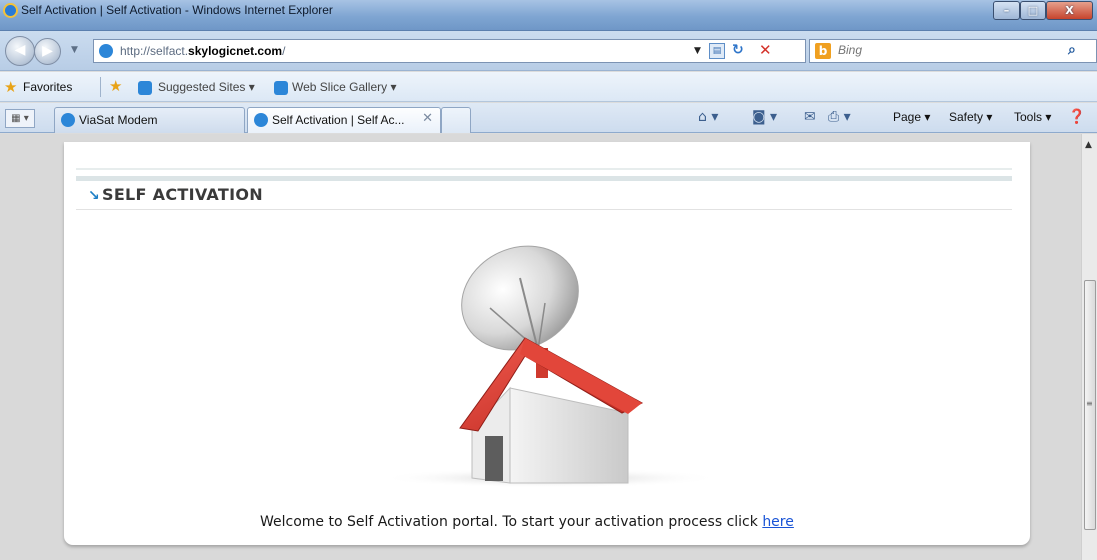 Image resolution: width=1097 pixels, height=560 pixels. Describe the element at coordinates (344, 87) in the screenshot. I see `web-slice-gallery-link: Web Slice Gallery ▾` at that location.